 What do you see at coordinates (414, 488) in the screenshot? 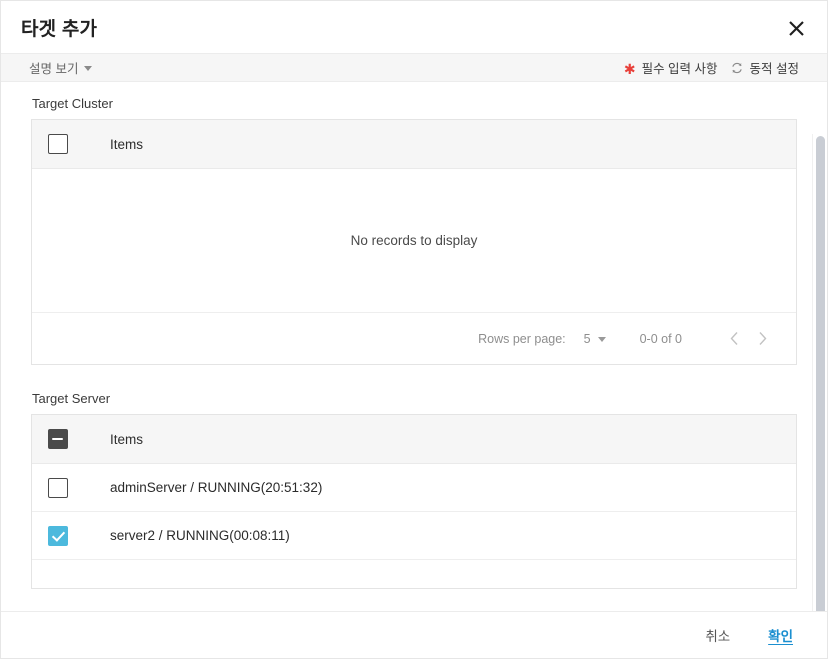
I see `table-row: adminServer / RUNNING(20:51:32)` at bounding box center [414, 488].